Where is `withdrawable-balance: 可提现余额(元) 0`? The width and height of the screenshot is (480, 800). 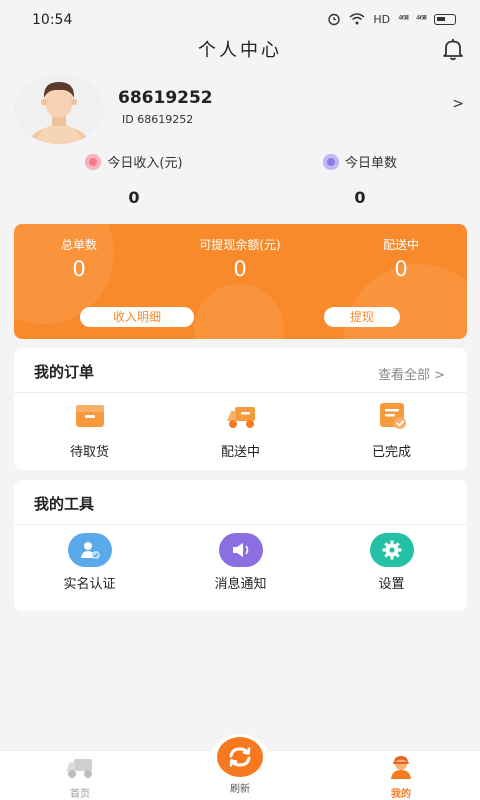 withdrawable-balance: 可提现余额(元) 0 is located at coordinates (240, 258).